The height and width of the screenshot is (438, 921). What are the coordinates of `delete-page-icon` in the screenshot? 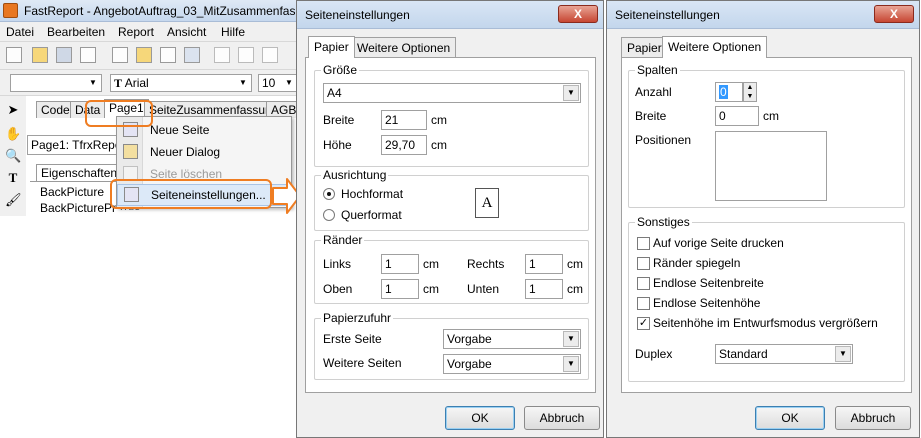 It's located at (168, 55).